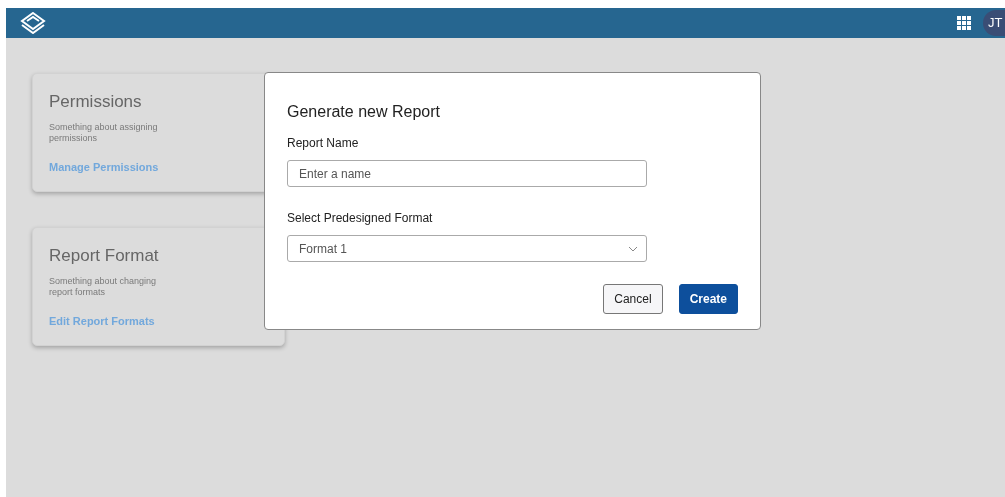 The width and height of the screenshot is (1005, 497). What do you see at coordinates (467, 248) in the screenshot?
I see `format-dropdown: Format 1` at bounding box center [467, 248].